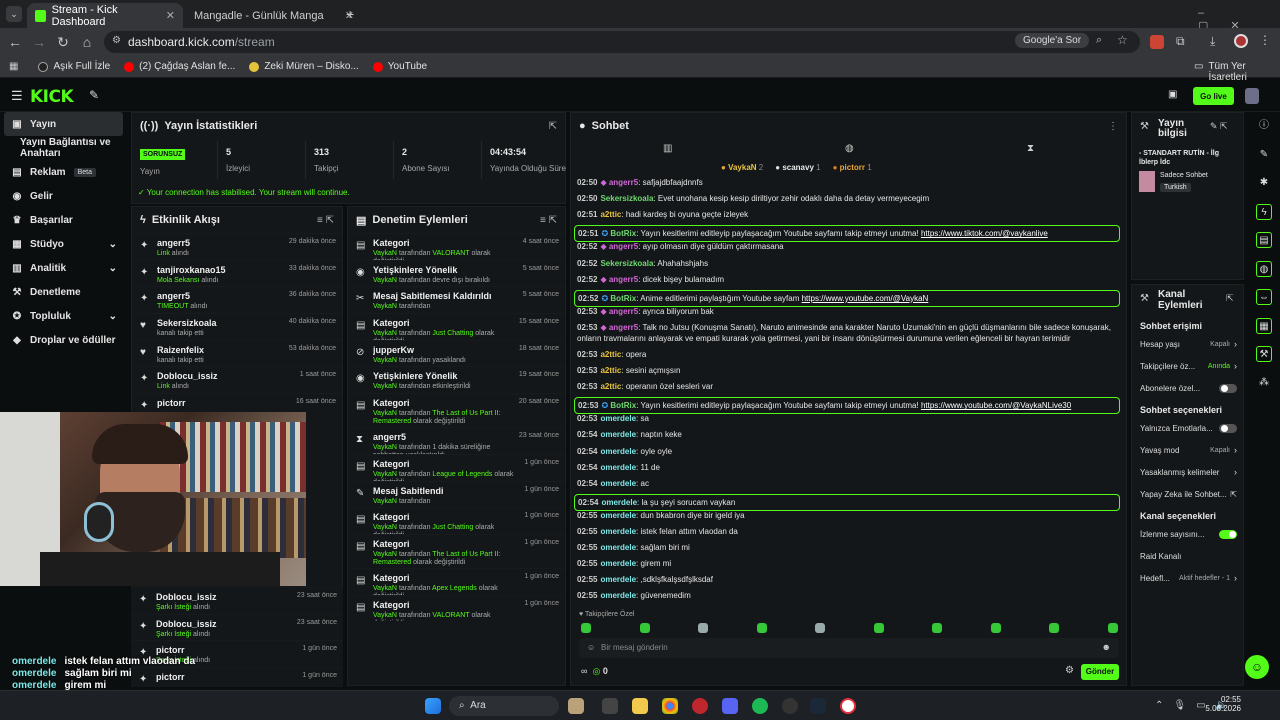 This screenshot has height=720, width=1280. Describe the element at coordinates (1264, 155) in the screenshot. I see `edit-icon: ✎` at that location.